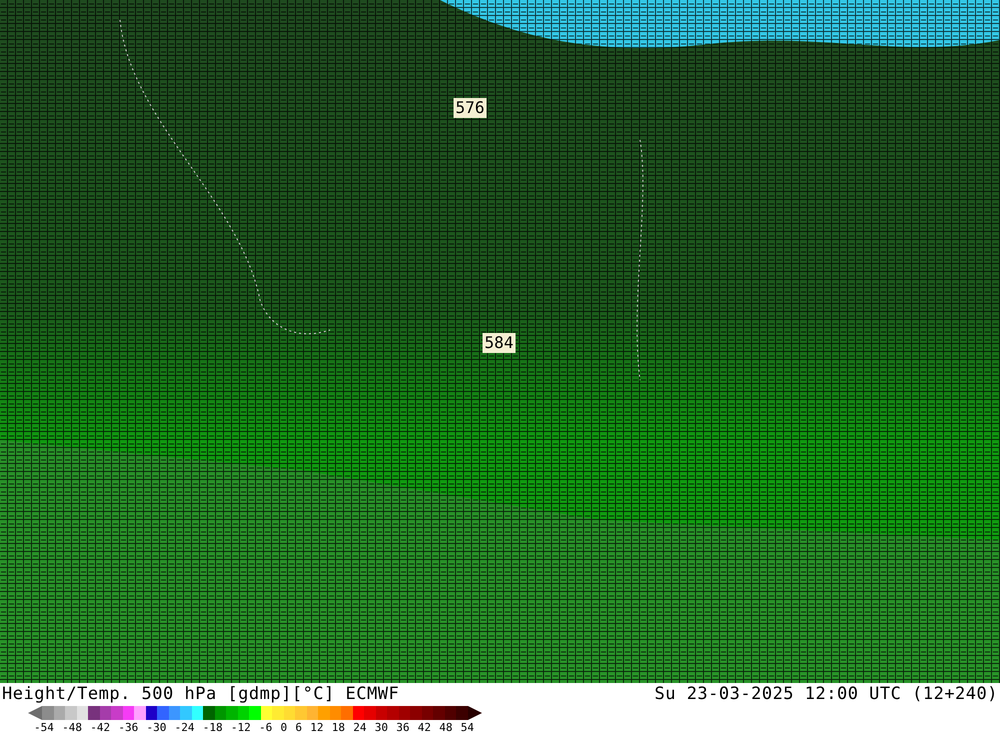 The image size is (1000, 733). Describe the element at coordinates (184, 727) in the screenshot. I see `scale-label: -24` at that location.